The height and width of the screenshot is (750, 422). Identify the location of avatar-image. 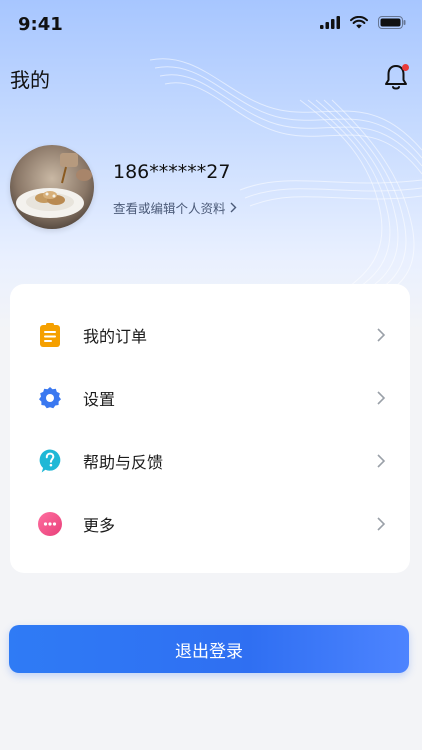
(52, 187).